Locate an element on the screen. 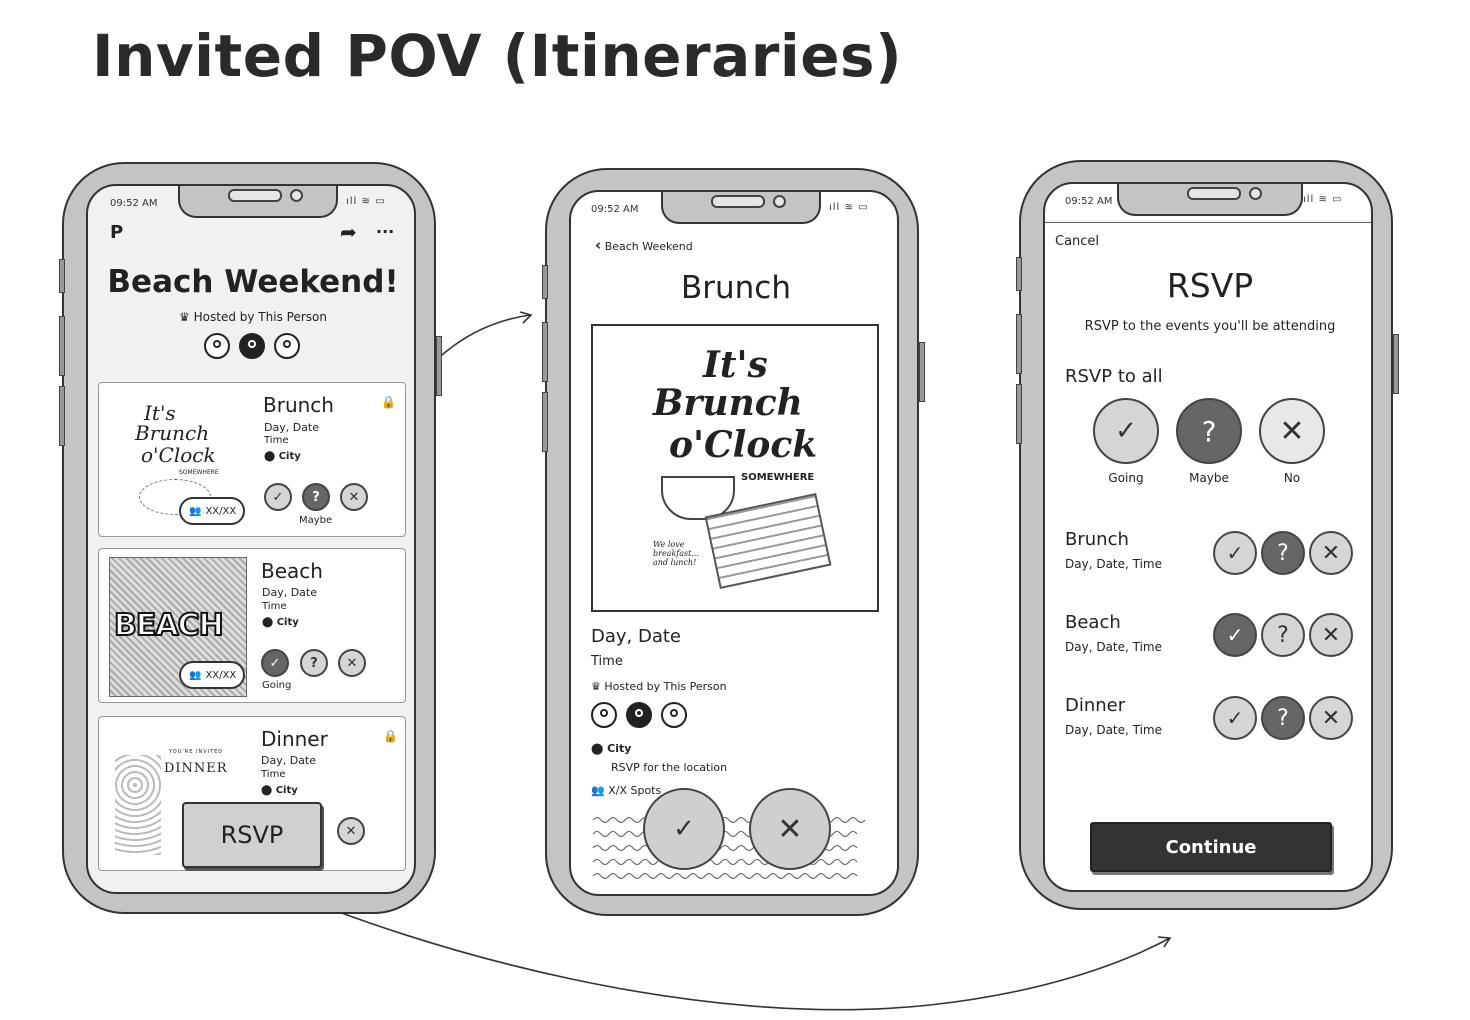 This screenshot has width=1470, height=1020. back-button: ‹ Beach Weekend is located at coordinates (644, 245).